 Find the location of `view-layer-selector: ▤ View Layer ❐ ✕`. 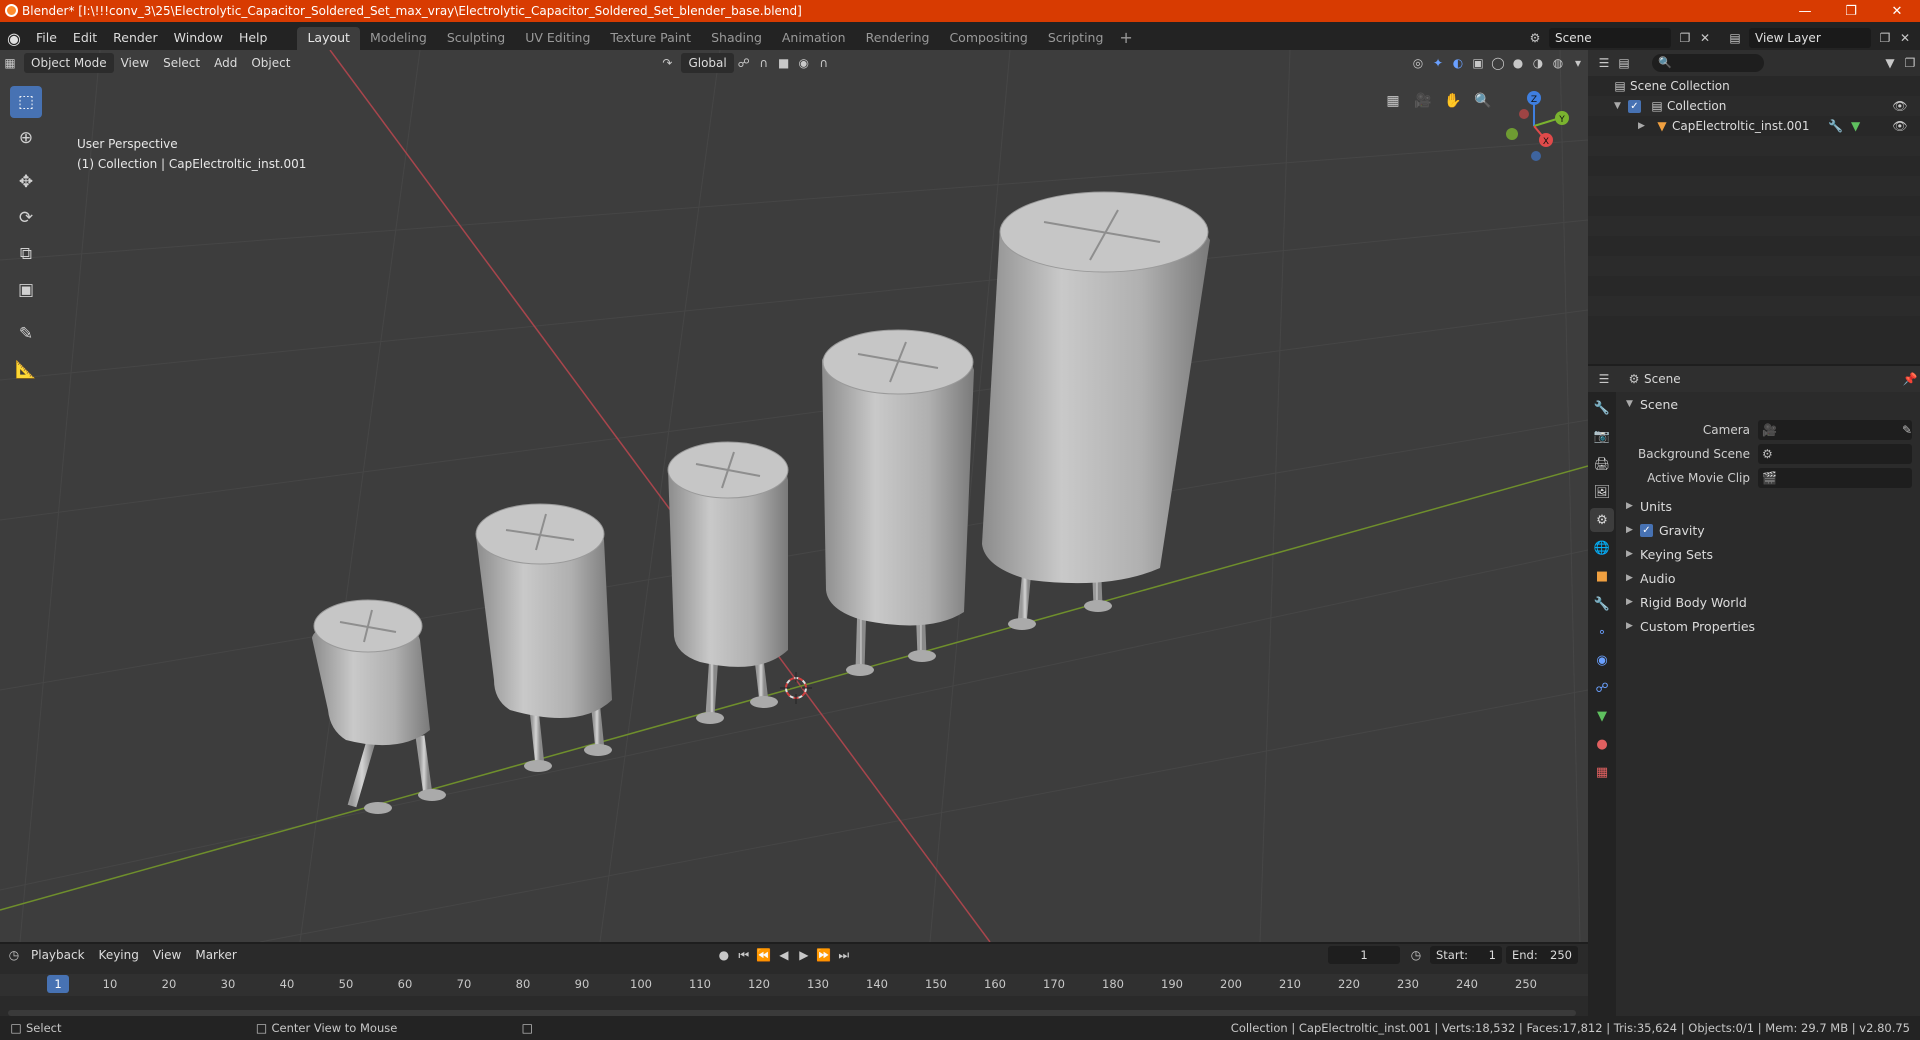

view-layer-selector: ▤ View Layer ❐ ✕ is located at coordinates (1820, 38).